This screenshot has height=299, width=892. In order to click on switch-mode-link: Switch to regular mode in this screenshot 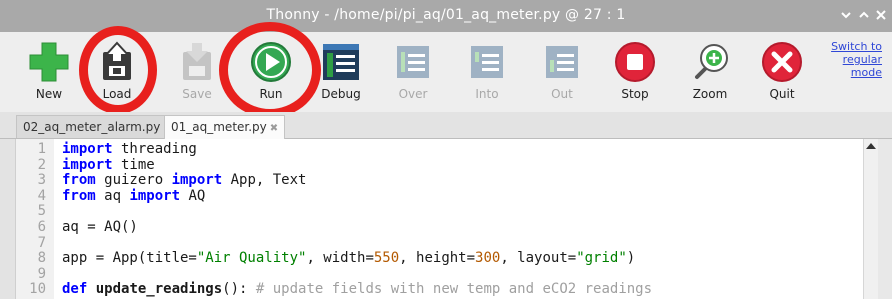, I will do `click(850, 59)`.